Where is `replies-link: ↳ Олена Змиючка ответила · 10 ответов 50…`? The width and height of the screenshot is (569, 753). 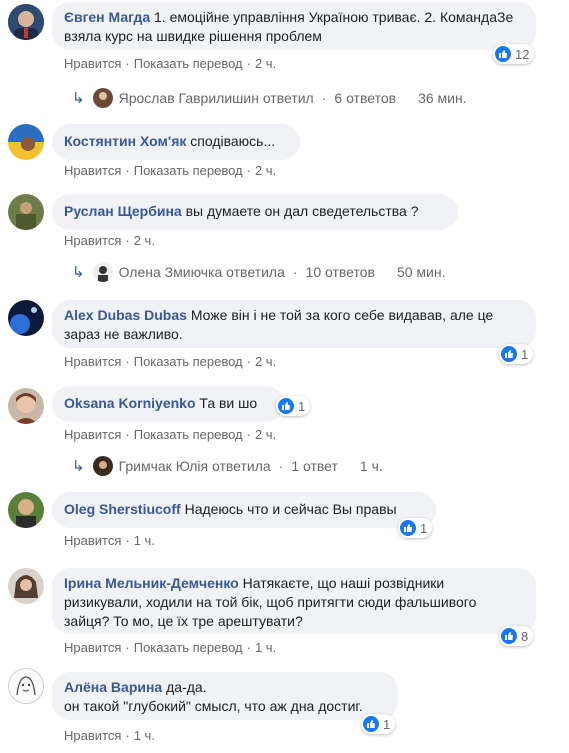
replies-link: ↳ Олена Змиючка ответила · 10 ответов 50… is located at coordinates (259, 272).